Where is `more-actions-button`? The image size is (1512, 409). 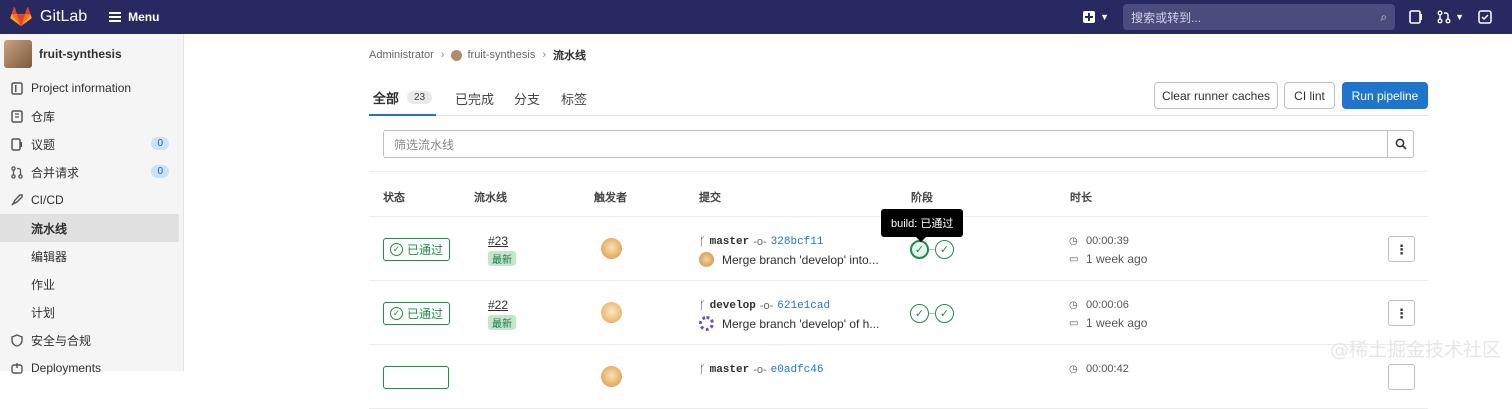
more-actions-button is located at coordinates (1401, 377).